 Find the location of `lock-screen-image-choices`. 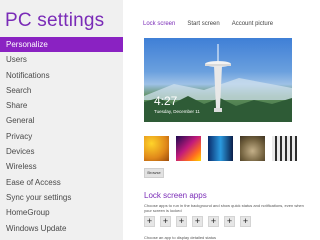

lock-screen-image-choices is located at coordinates (220, 148).